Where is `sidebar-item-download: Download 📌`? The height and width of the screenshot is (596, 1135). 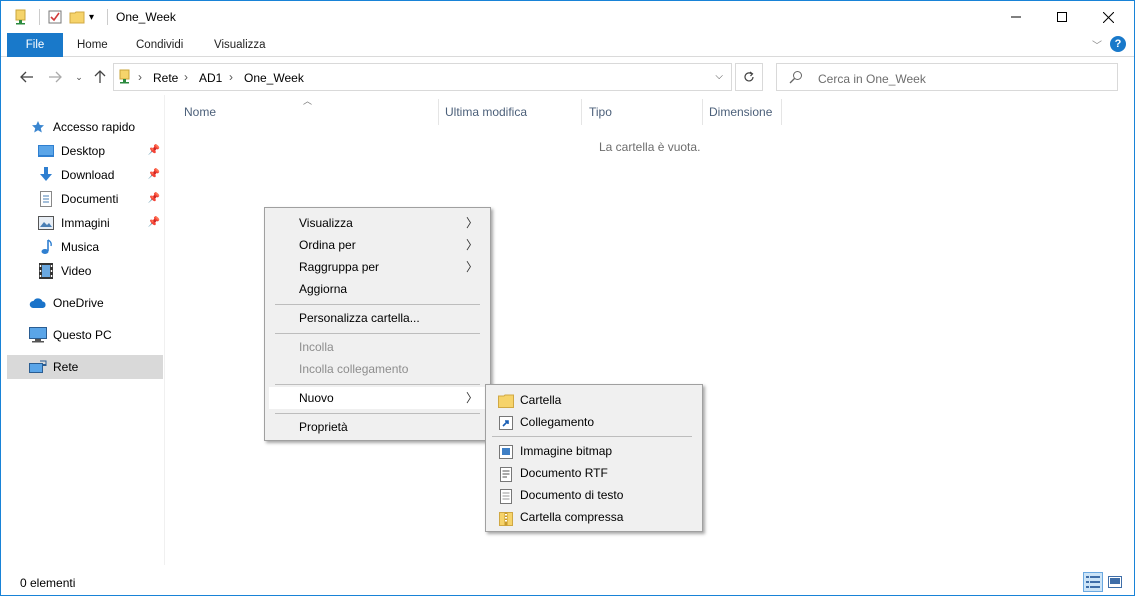
sidebar-item-download: Download 📌 is located at coordinates (100, 175).